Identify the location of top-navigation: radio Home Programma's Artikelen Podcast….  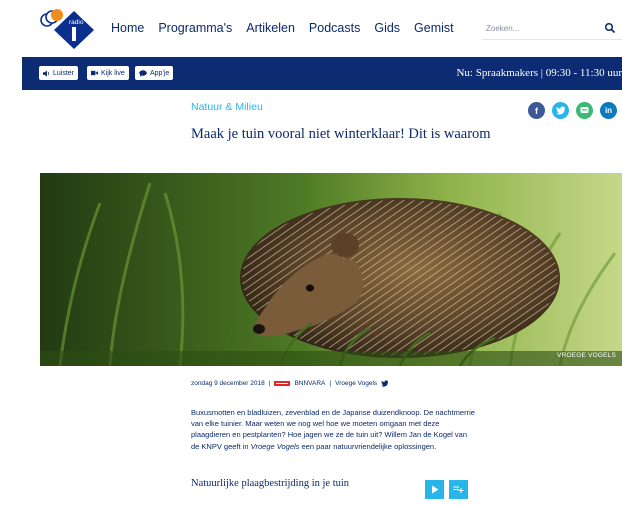
(311, 29).